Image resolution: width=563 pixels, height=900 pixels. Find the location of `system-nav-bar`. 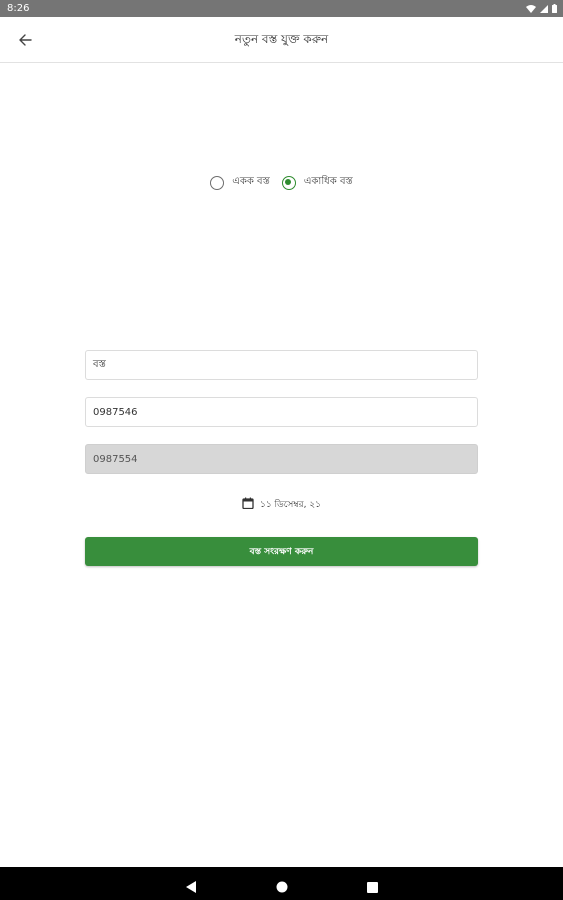

system-nav-bar is located at coordinates (281, 883).